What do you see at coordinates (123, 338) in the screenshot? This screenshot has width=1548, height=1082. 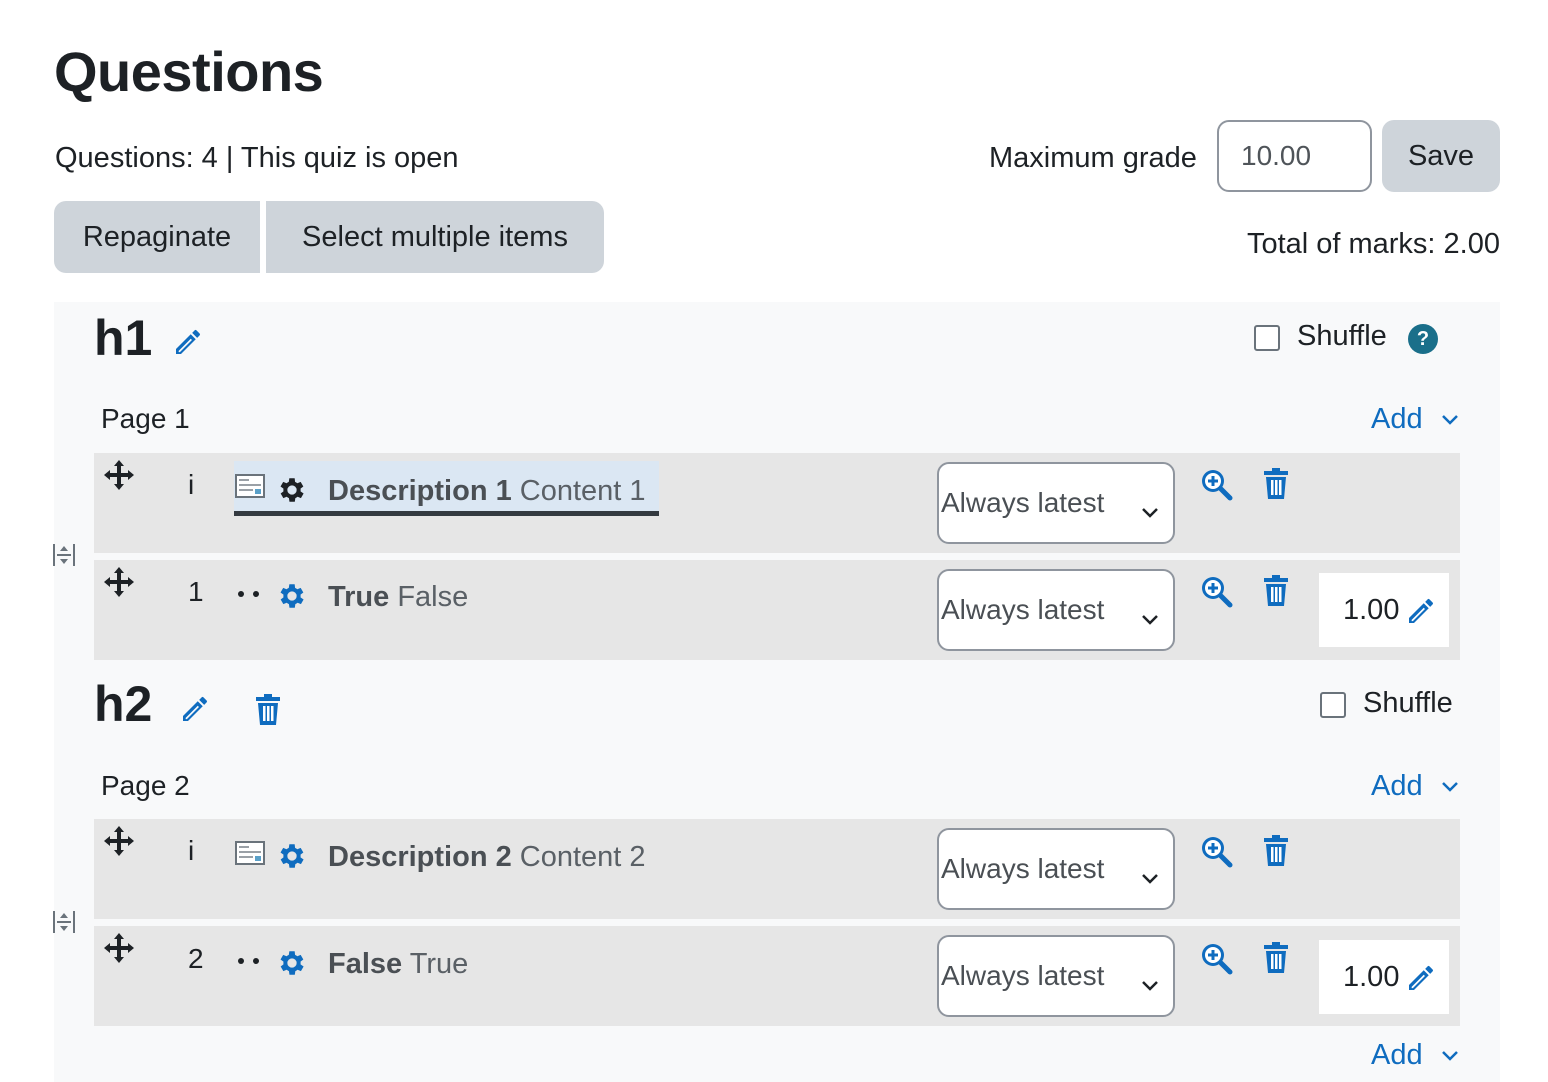 I see `section-heading: h1` at bounding box center [123, 338].